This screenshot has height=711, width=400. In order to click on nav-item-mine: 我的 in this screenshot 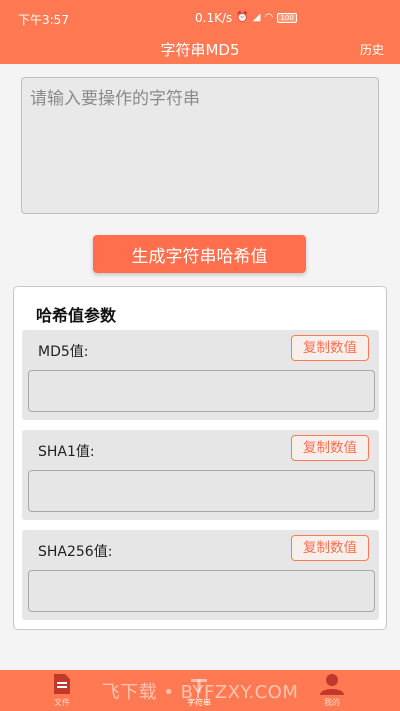, I will do `click(332, 690)`.